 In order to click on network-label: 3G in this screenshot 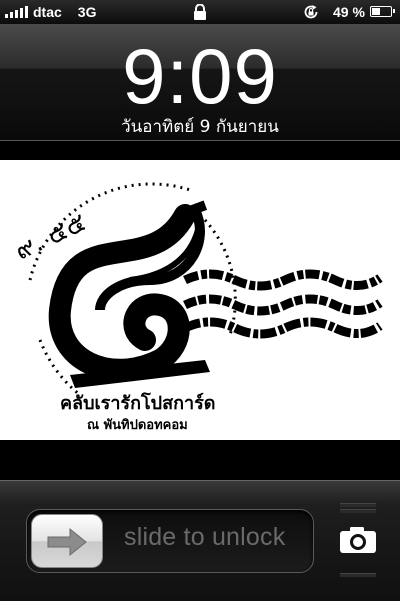, I will do `click(87, 12)`.